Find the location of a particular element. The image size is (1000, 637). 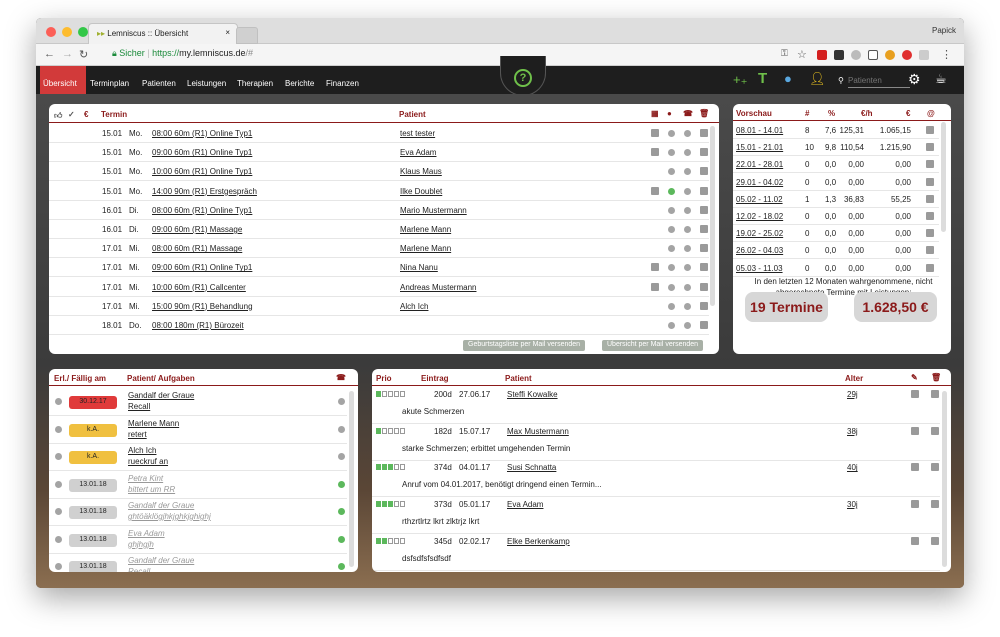

task-row: 13.01.18 Eva Adam ghjhgjh is located at coordinates (198, 540).